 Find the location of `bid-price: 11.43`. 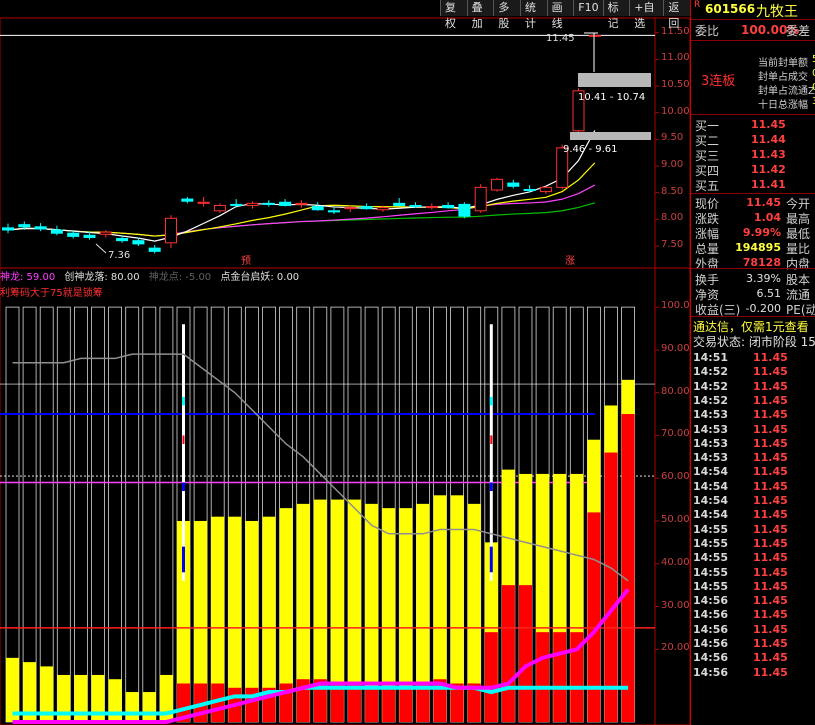

bid-price: 11.43 is located at coordinates (768, 154).